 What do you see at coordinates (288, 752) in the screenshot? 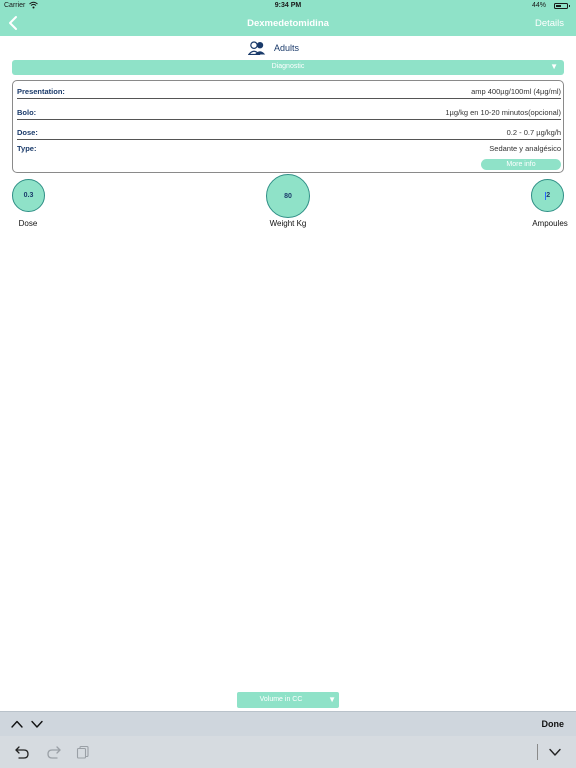
I see `keyboard-shortcut-bar` at bounding box center [288, 752].